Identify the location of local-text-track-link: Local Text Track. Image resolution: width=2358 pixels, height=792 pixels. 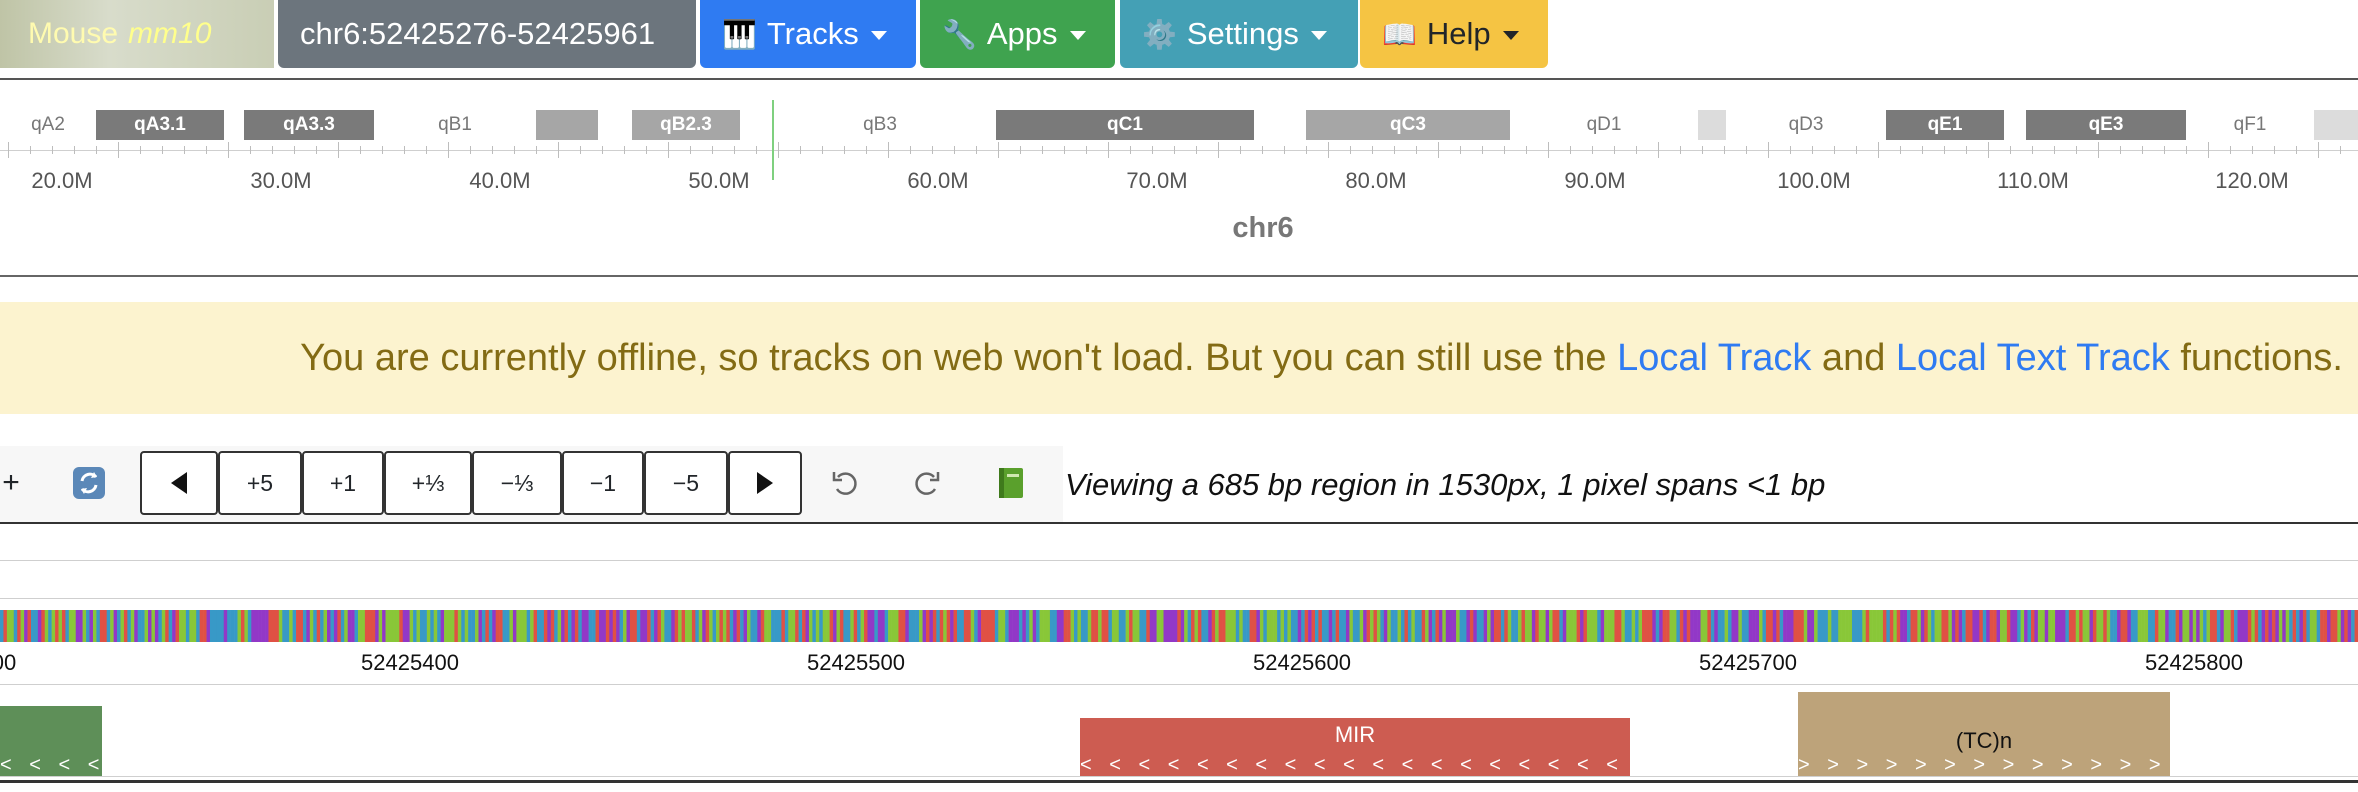
(2033, 358).